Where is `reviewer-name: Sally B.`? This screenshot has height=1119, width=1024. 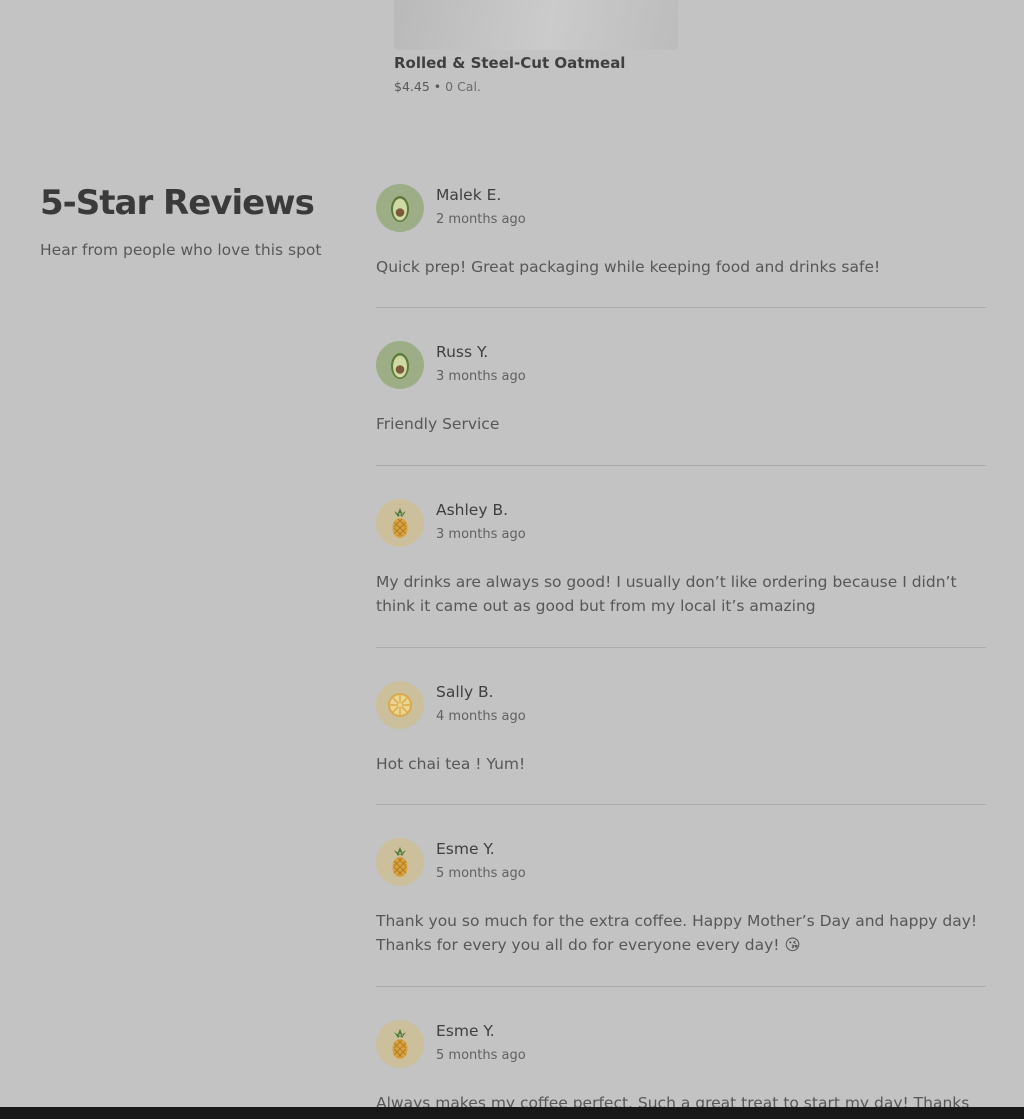 reviewer-name: Sally B. is located at coordinates (465, 692).